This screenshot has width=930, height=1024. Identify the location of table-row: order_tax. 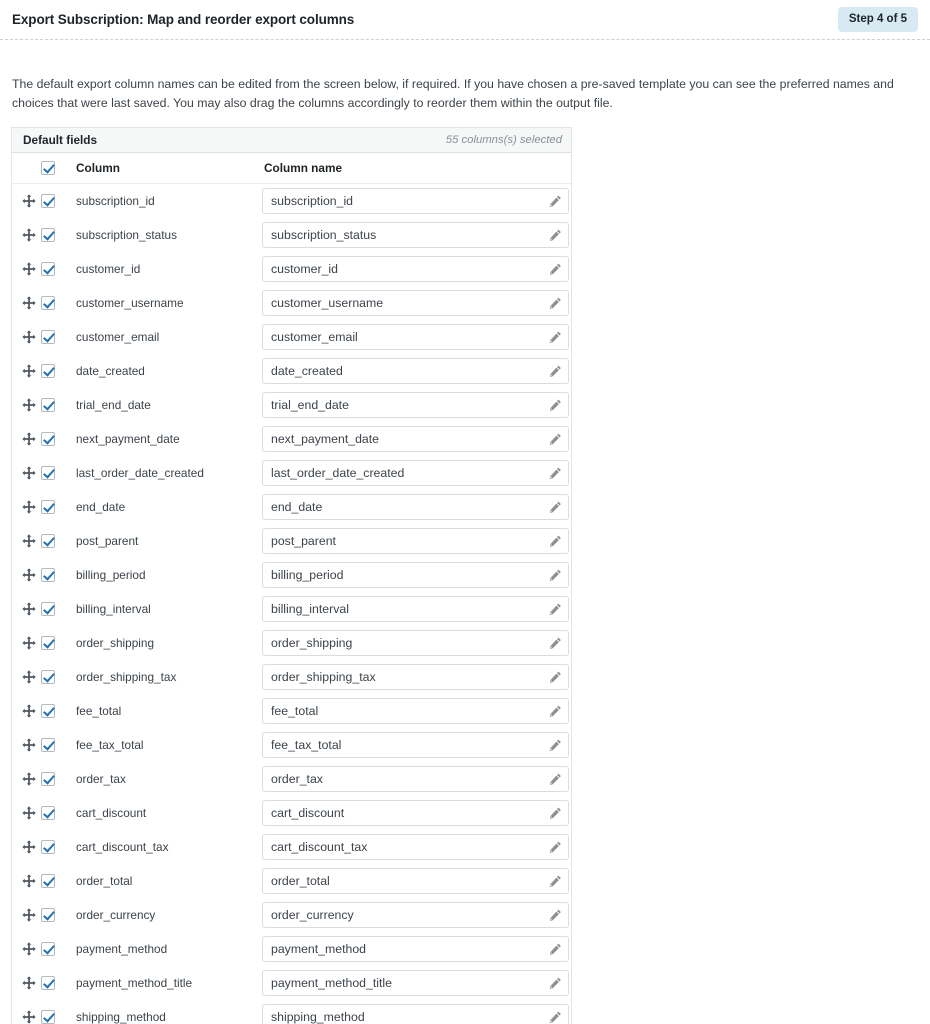
(291, 779).